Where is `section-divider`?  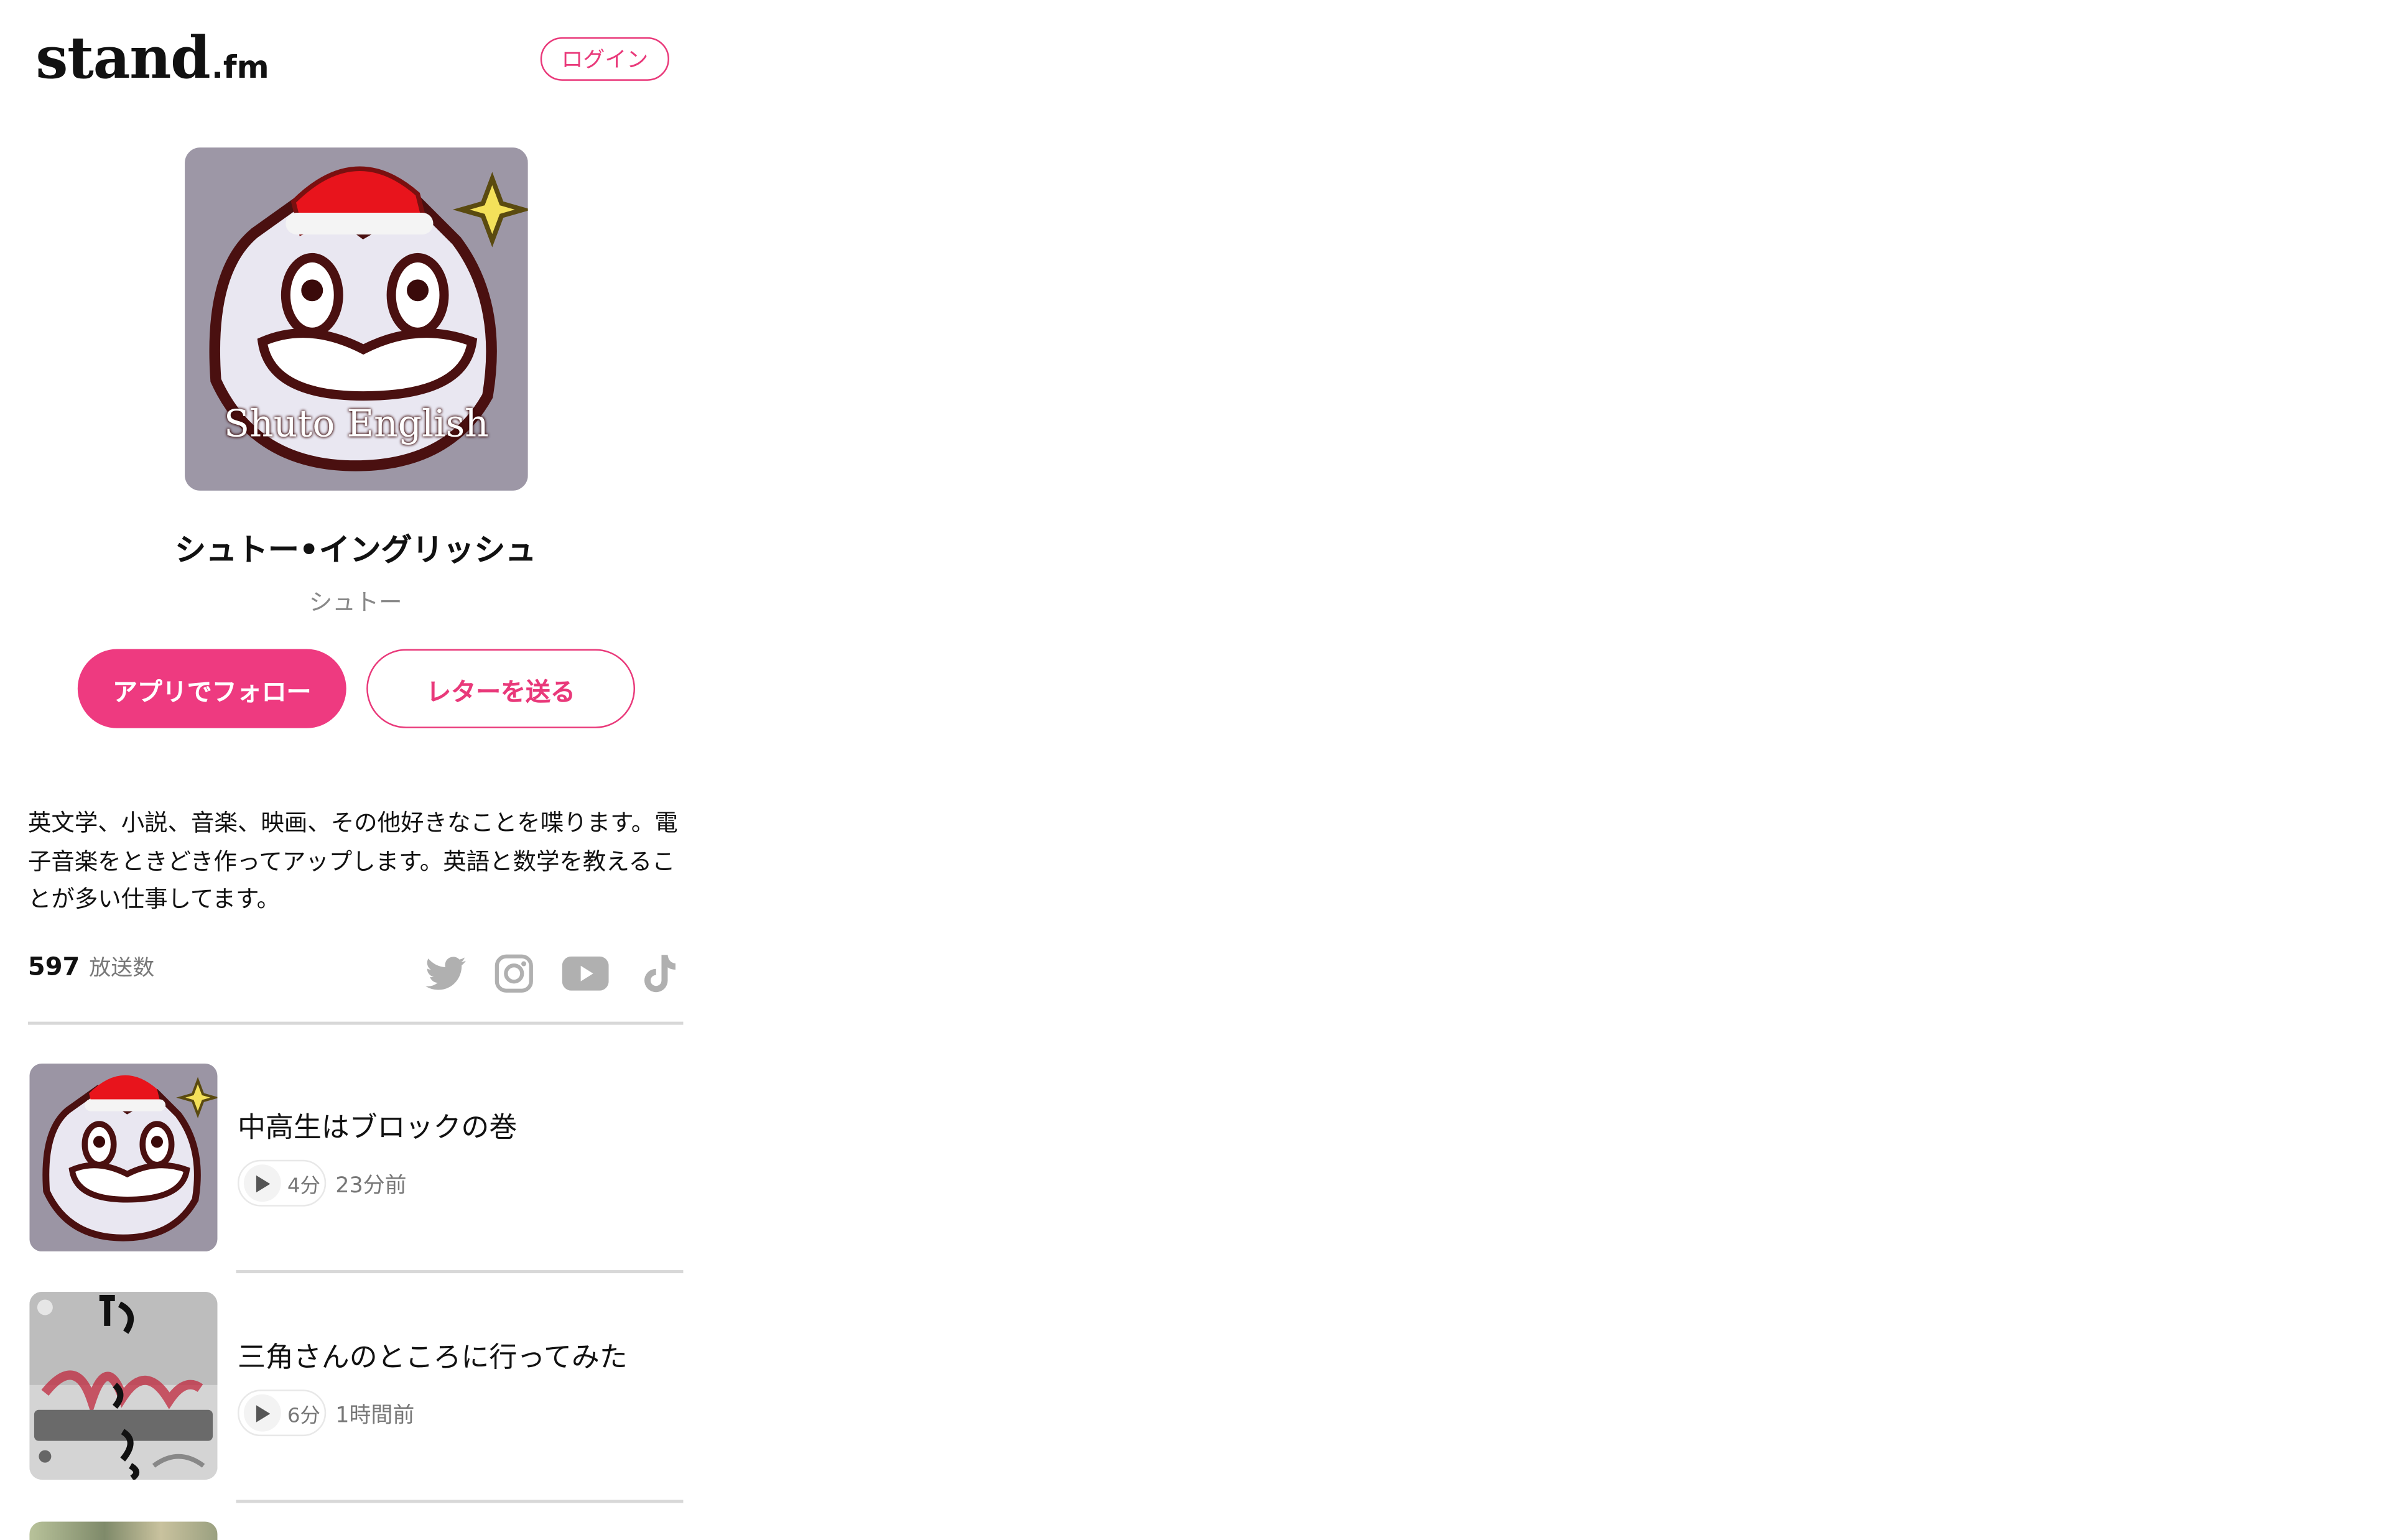
section-divider is located at coordinates (355, 1023).